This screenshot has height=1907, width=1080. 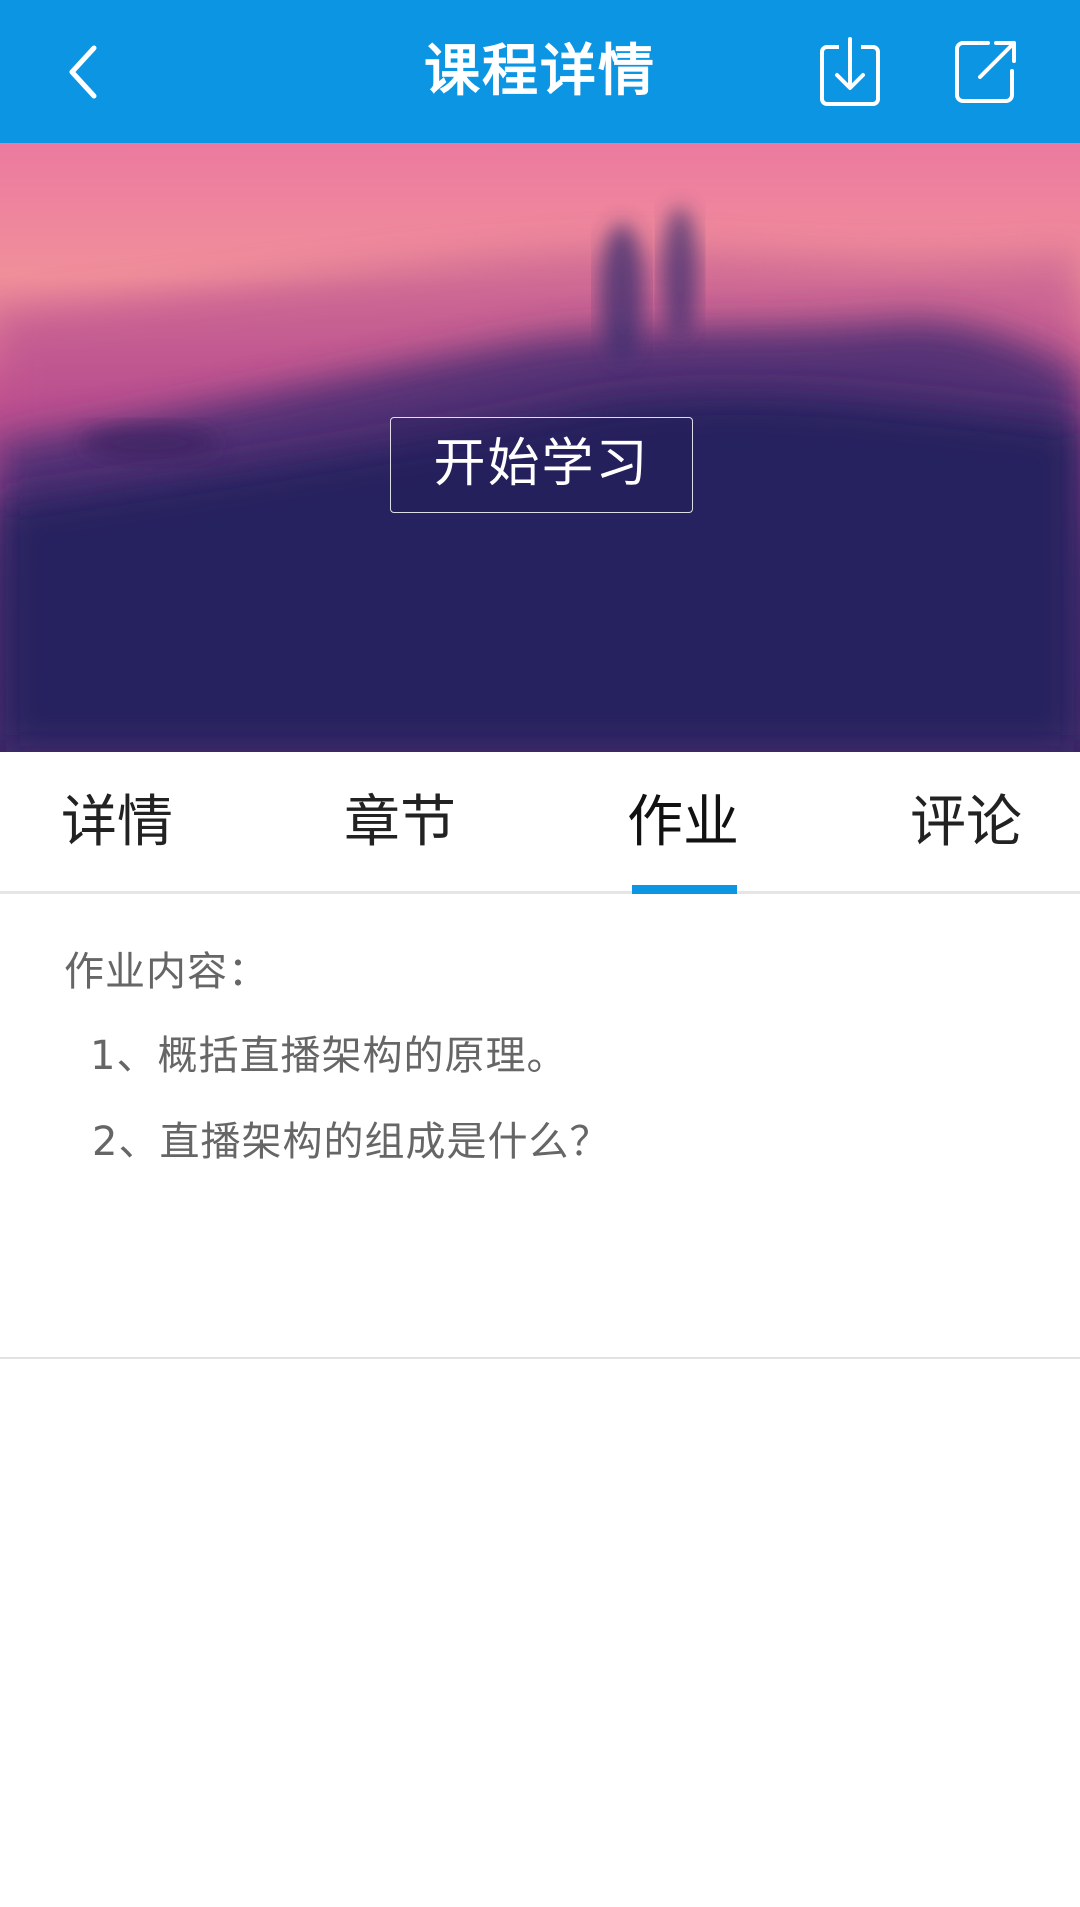 What do you see at coordinates (541, 465) in the screenshot?
I see `start-learning-button: 开始学习` at bounding box center [541, 465].